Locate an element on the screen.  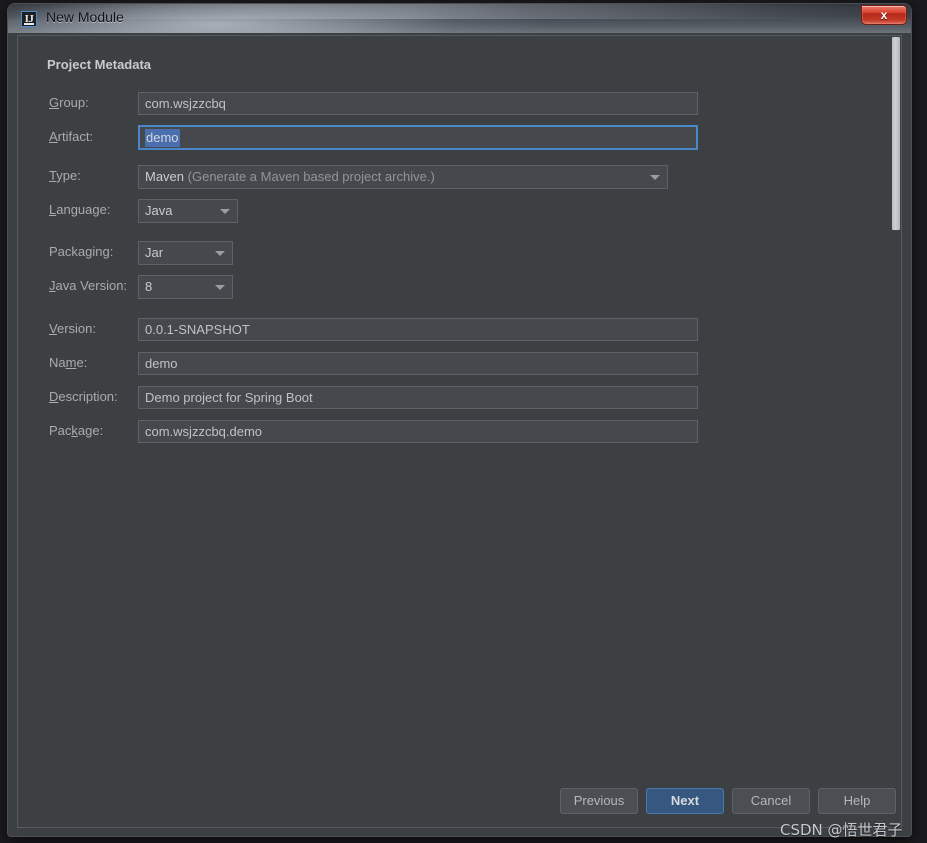
intellij-idea-icon: IJ is located at coordinates (29, 19).